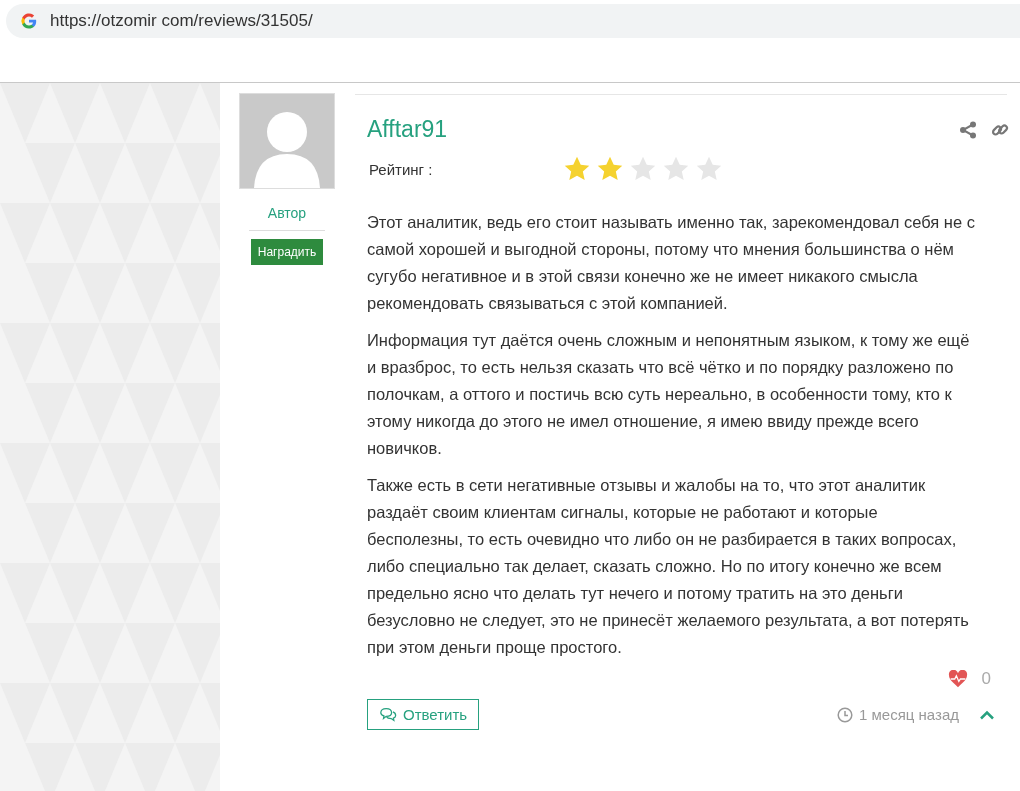  What do you see at coordinates (181, 21) in the screenshot?
I see `url-text: https://otzomir com/reviews/31505/` at bounding box center [181, 21].